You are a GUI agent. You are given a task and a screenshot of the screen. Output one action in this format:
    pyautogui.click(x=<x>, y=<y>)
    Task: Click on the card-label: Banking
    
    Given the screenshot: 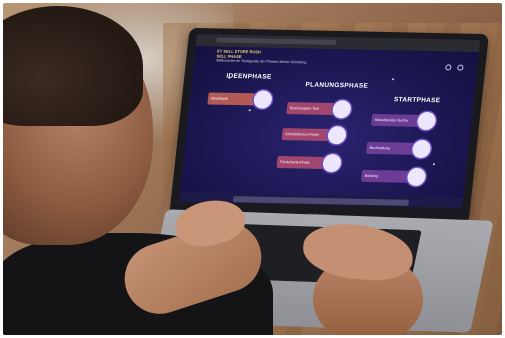 What is the action you would take?
    pyautogui.click(x=371, y=176)
    